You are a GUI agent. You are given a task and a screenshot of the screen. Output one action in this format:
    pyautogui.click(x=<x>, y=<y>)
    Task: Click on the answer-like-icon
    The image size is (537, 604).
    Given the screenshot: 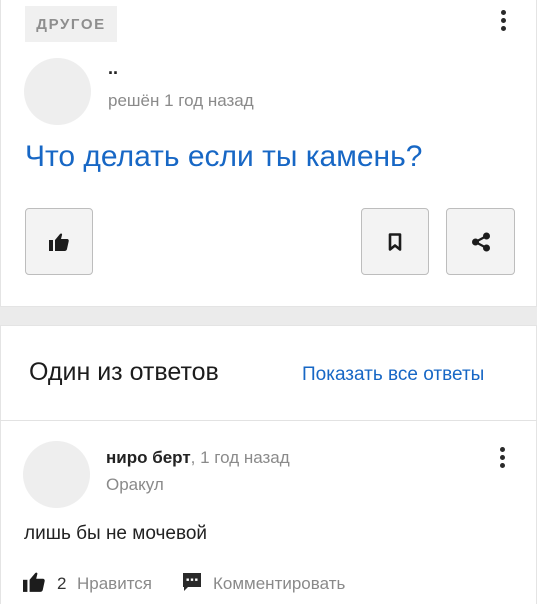 What is the action you would take?
    pyautogui.click(x=34, y=582)
    